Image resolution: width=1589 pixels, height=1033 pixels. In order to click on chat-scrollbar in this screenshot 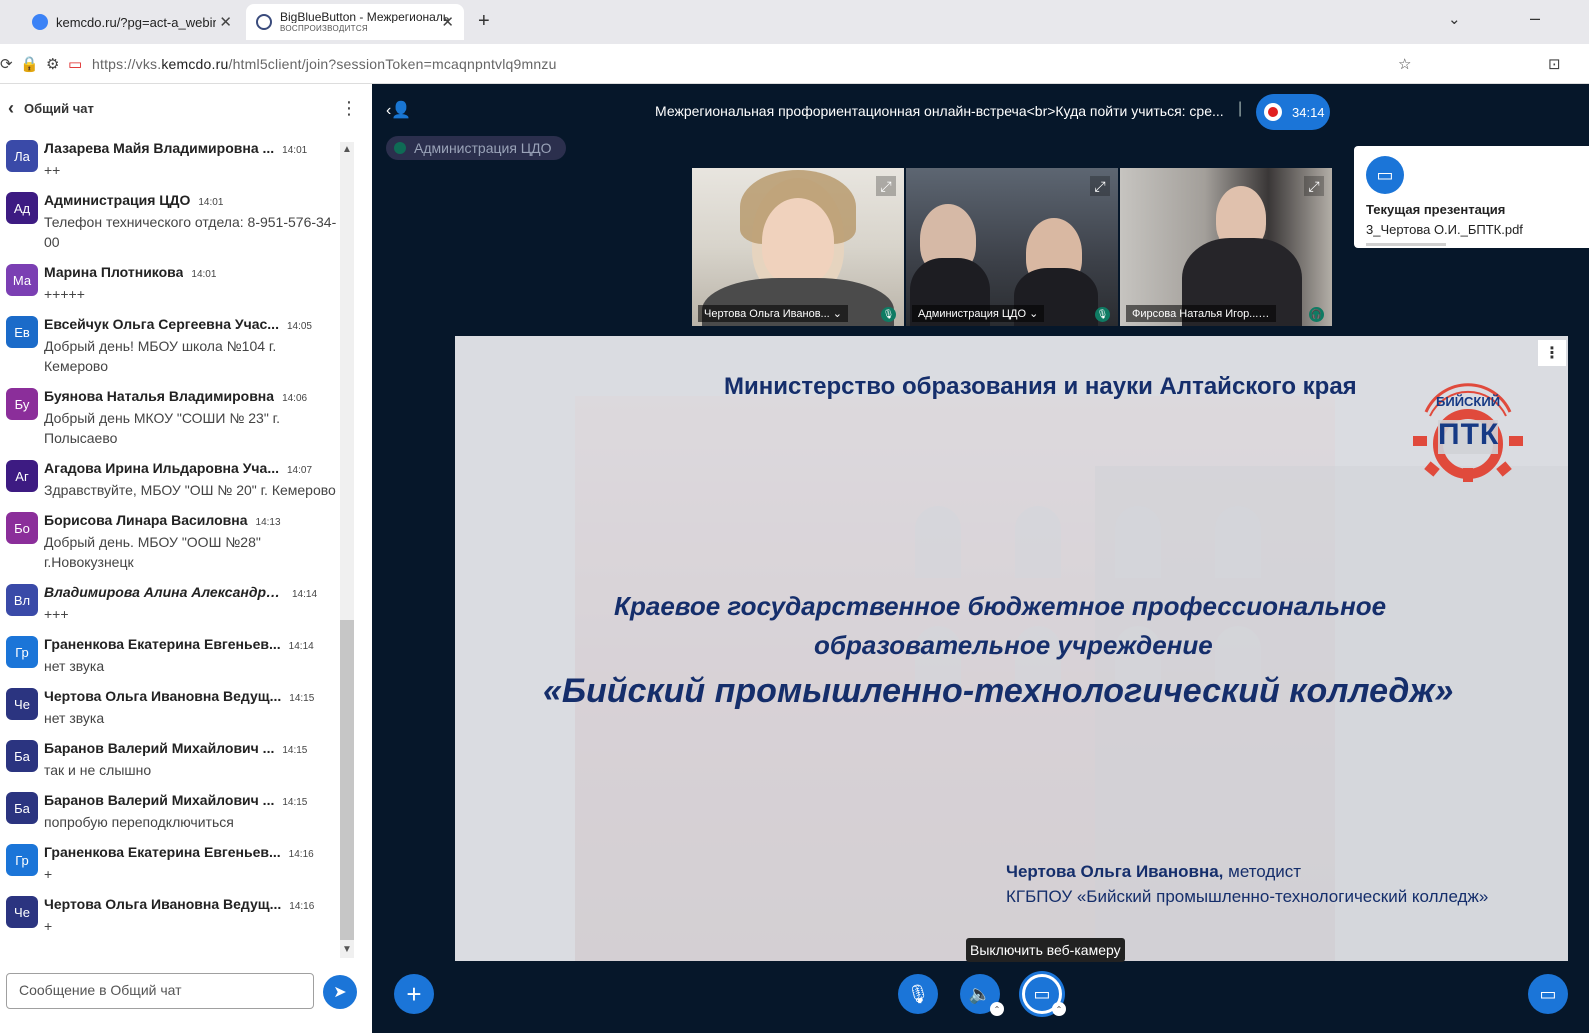, I will do `click(347, 550)`.